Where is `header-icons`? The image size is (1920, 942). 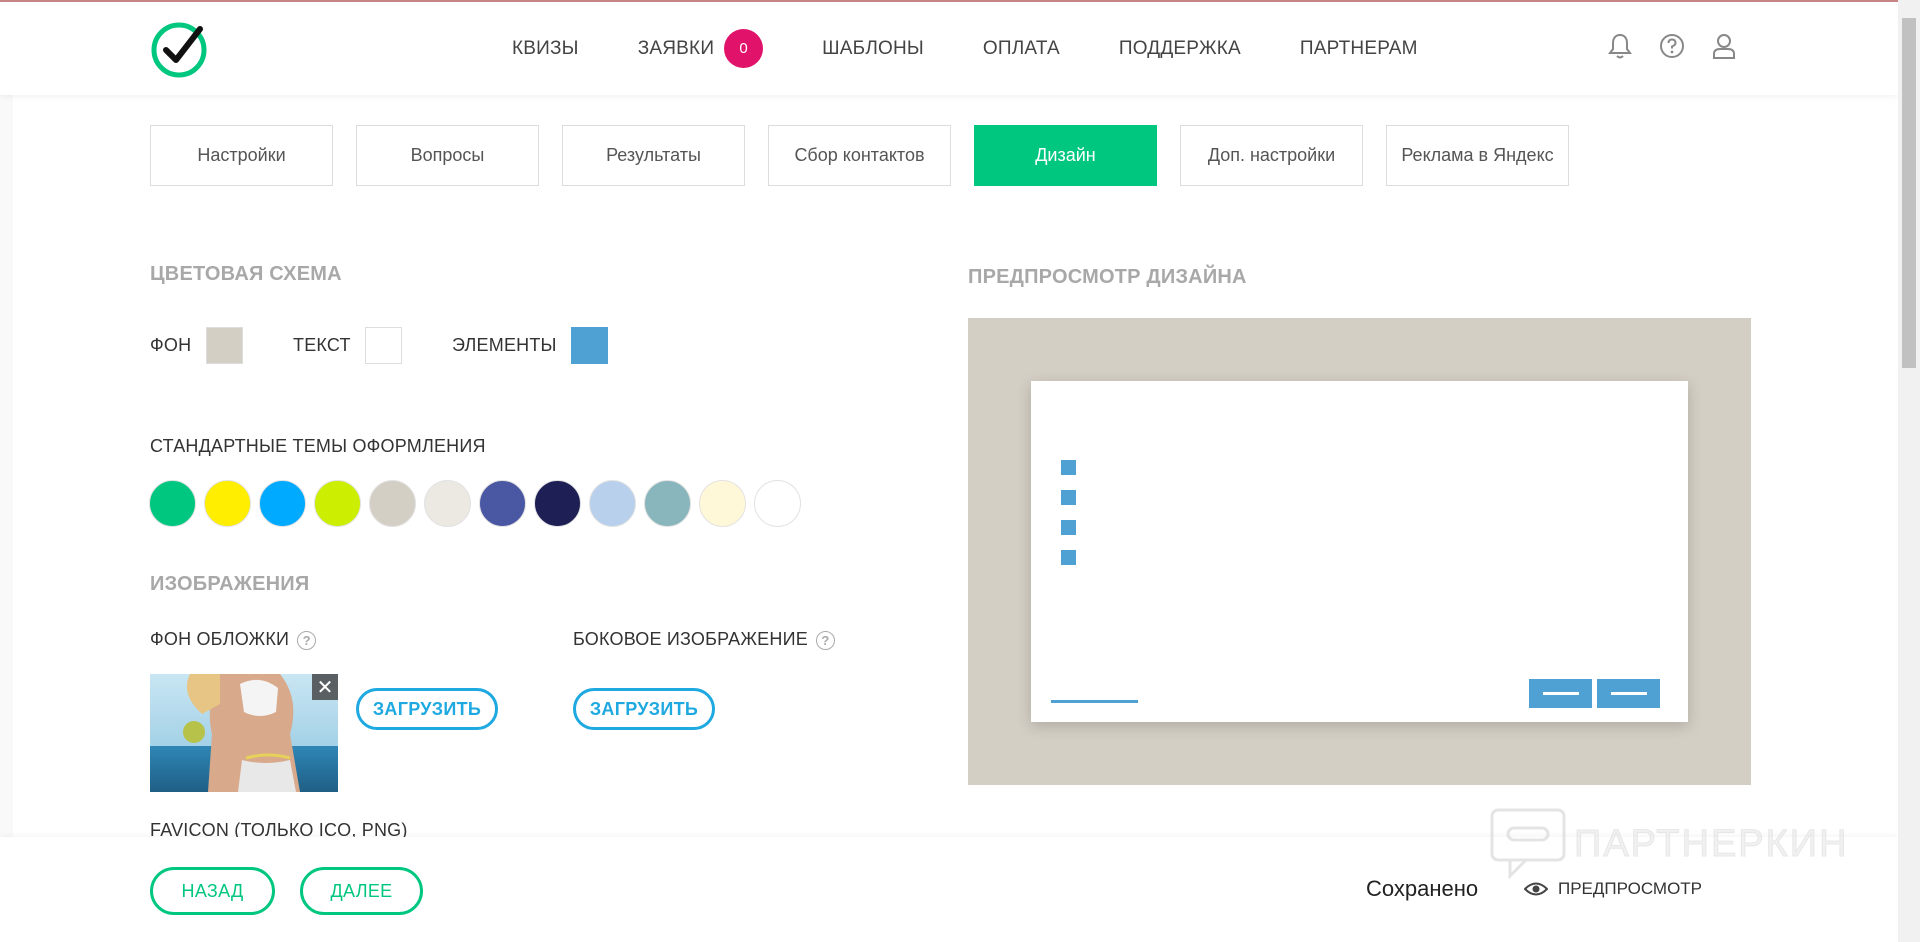 header-icons is located at coordinates (1662, 46).